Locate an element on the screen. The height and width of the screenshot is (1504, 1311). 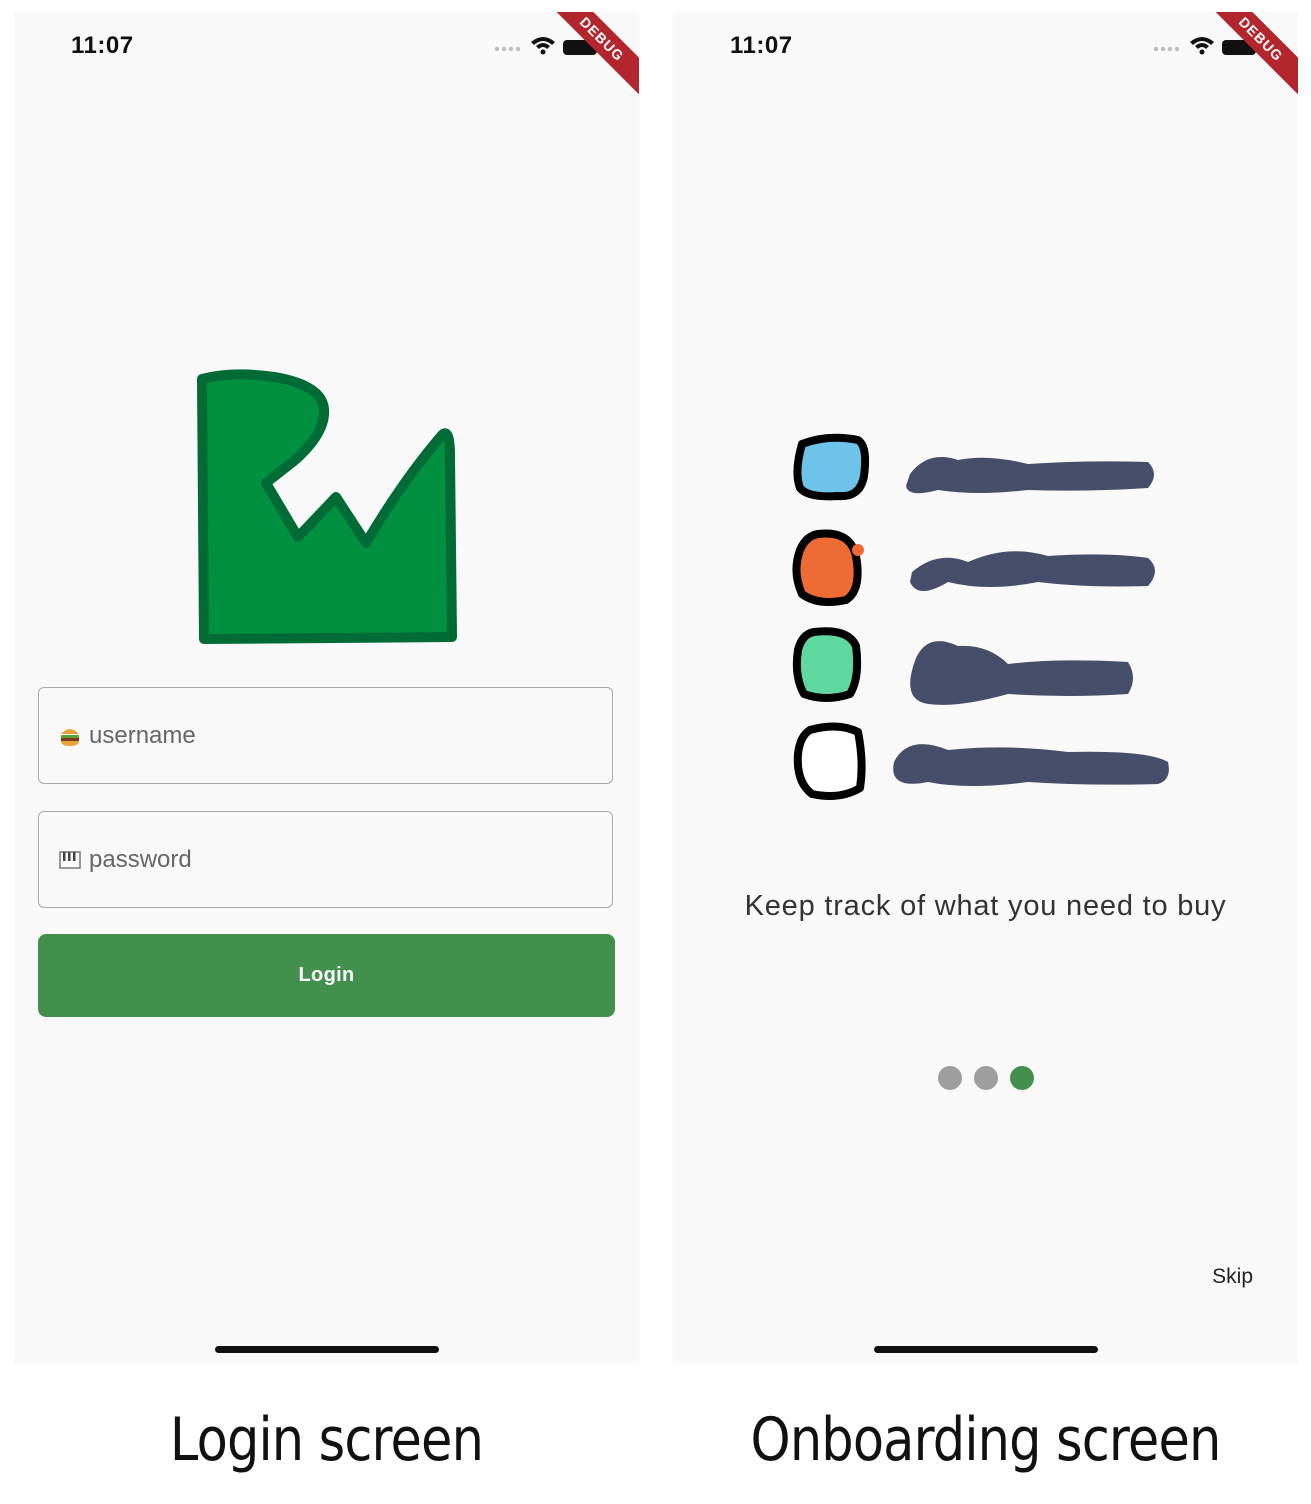
page-indicator is located at coordinates (985, 1078).